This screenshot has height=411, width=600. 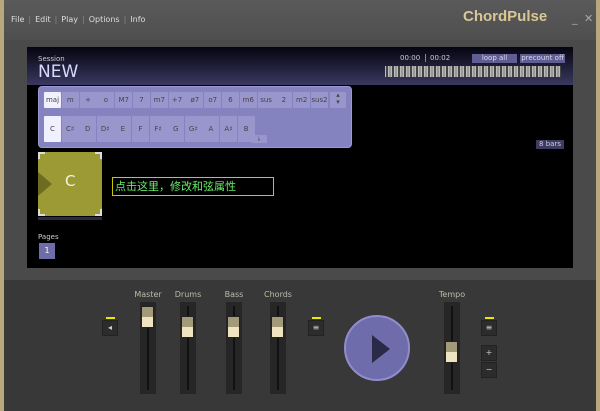 I want to click on mute-speaker-icon: ◂, so click(x=110, y=326).